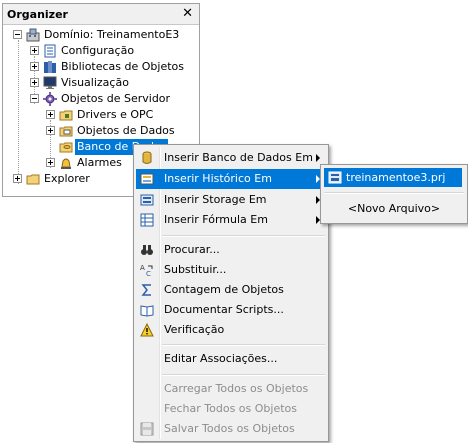 The height and width of the screenshot is (443, 468). I want to click on menu-item-label: Contagem de Objetos, so click(224, 289).